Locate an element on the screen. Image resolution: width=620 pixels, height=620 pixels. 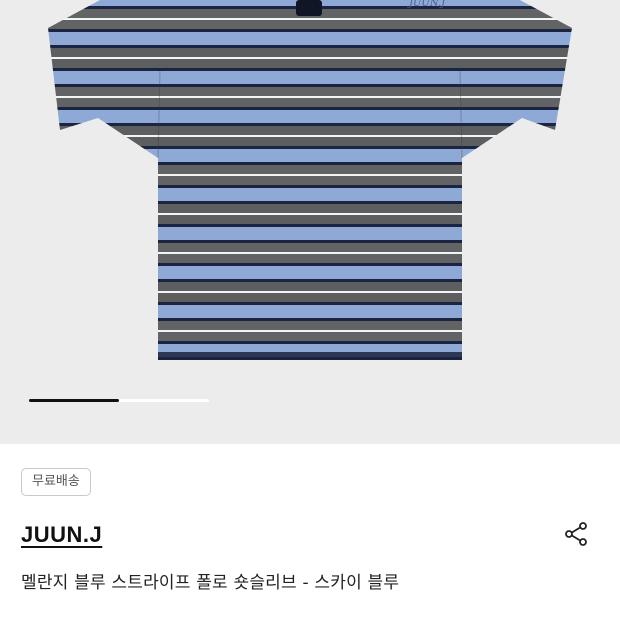
share-button is located at coordinates (576, 534).